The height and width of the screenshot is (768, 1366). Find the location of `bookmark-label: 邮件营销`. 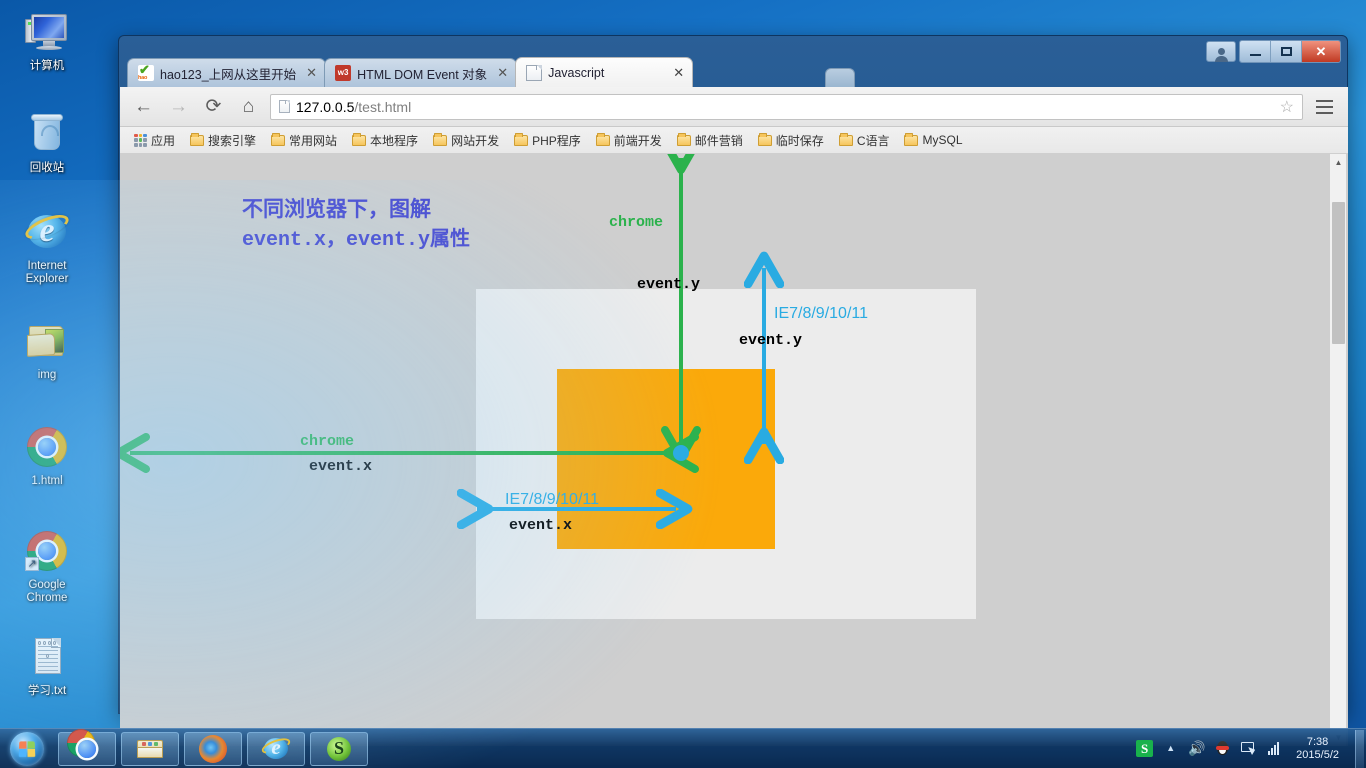

bookmark-label: 邮件营销 is located at coordinates (718, 140).